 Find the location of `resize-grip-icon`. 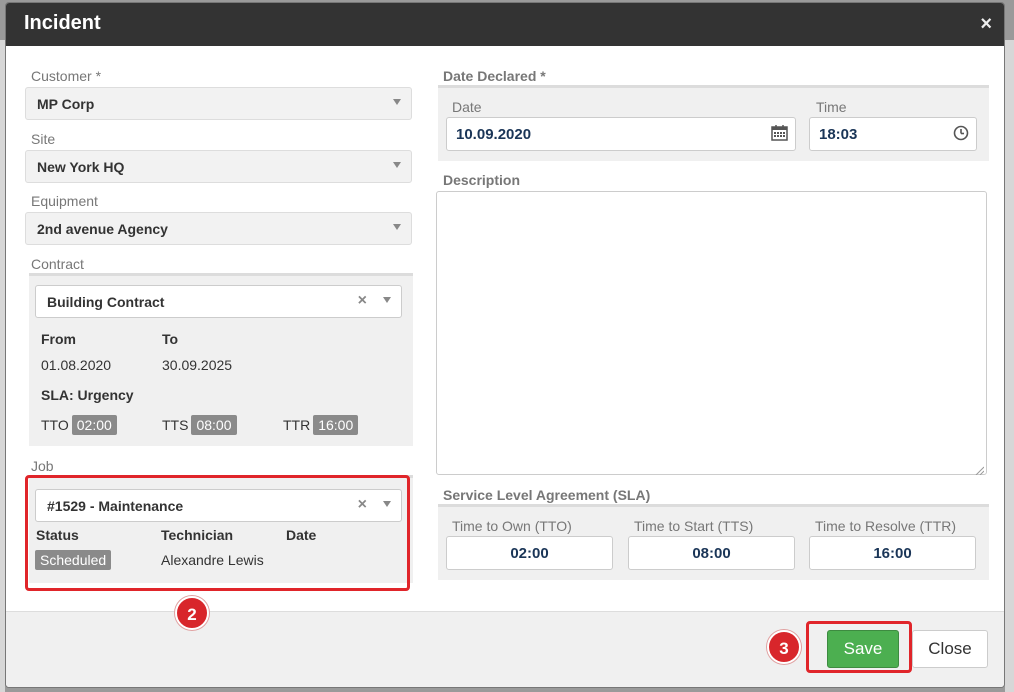

resize-grip-icon is located at coordinates (979, 469).